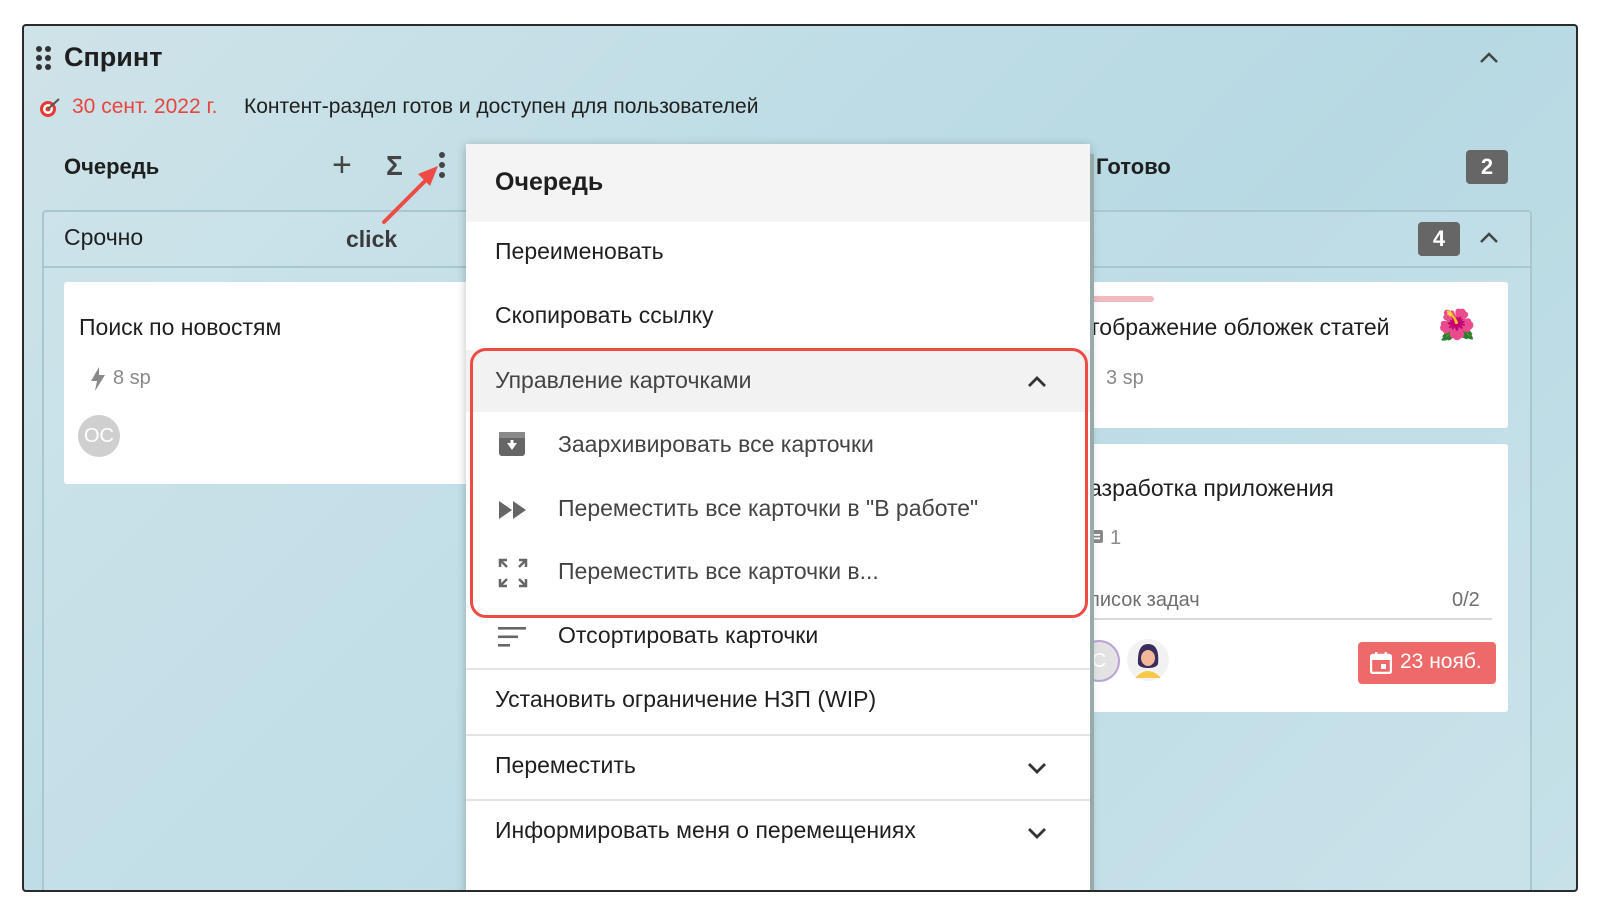 This screenshot has width=1600, height=910. Describe the element at coordinates (1381, 663) in the screenshot. I see `calendar-icon` at that location.